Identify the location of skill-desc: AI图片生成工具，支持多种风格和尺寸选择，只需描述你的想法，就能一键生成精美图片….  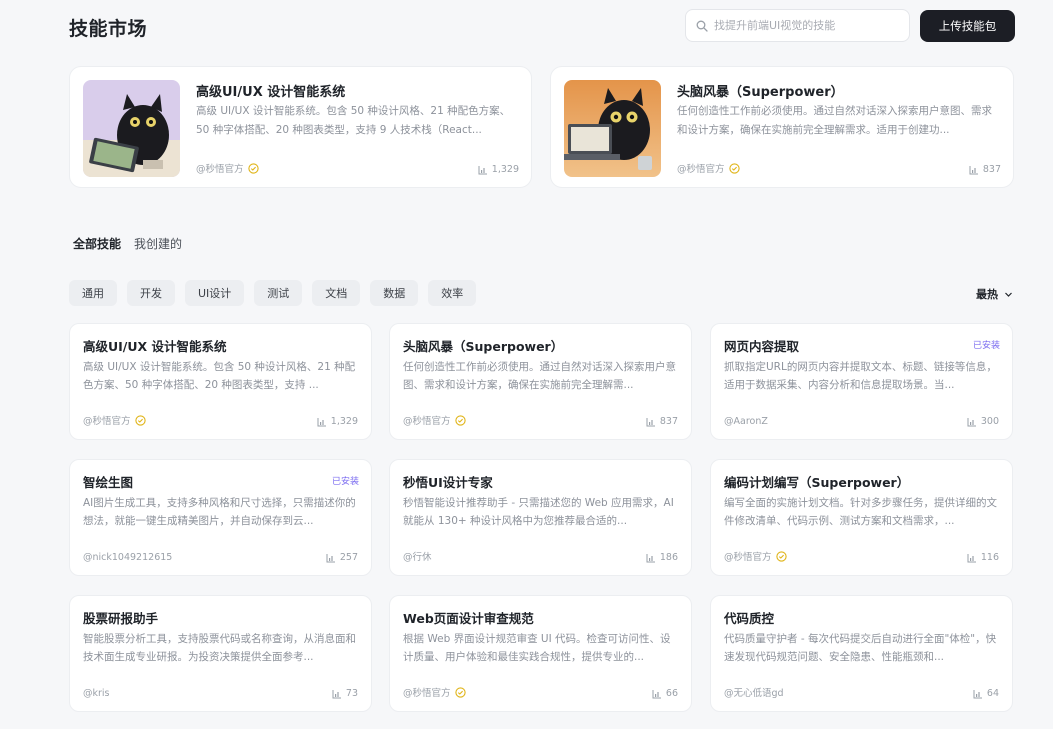
(219, 512).